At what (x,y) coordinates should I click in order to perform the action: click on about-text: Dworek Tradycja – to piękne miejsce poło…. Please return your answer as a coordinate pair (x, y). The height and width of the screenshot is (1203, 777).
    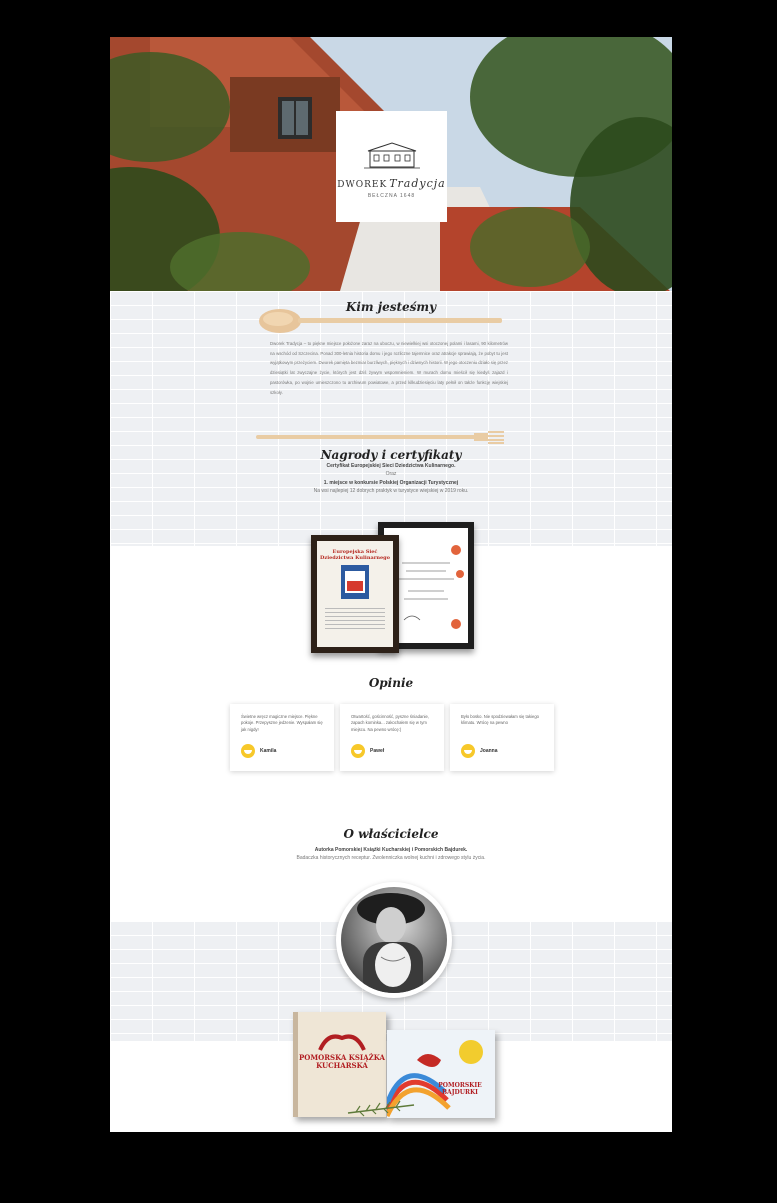
    Looking at the image, I should click on (389, 368).